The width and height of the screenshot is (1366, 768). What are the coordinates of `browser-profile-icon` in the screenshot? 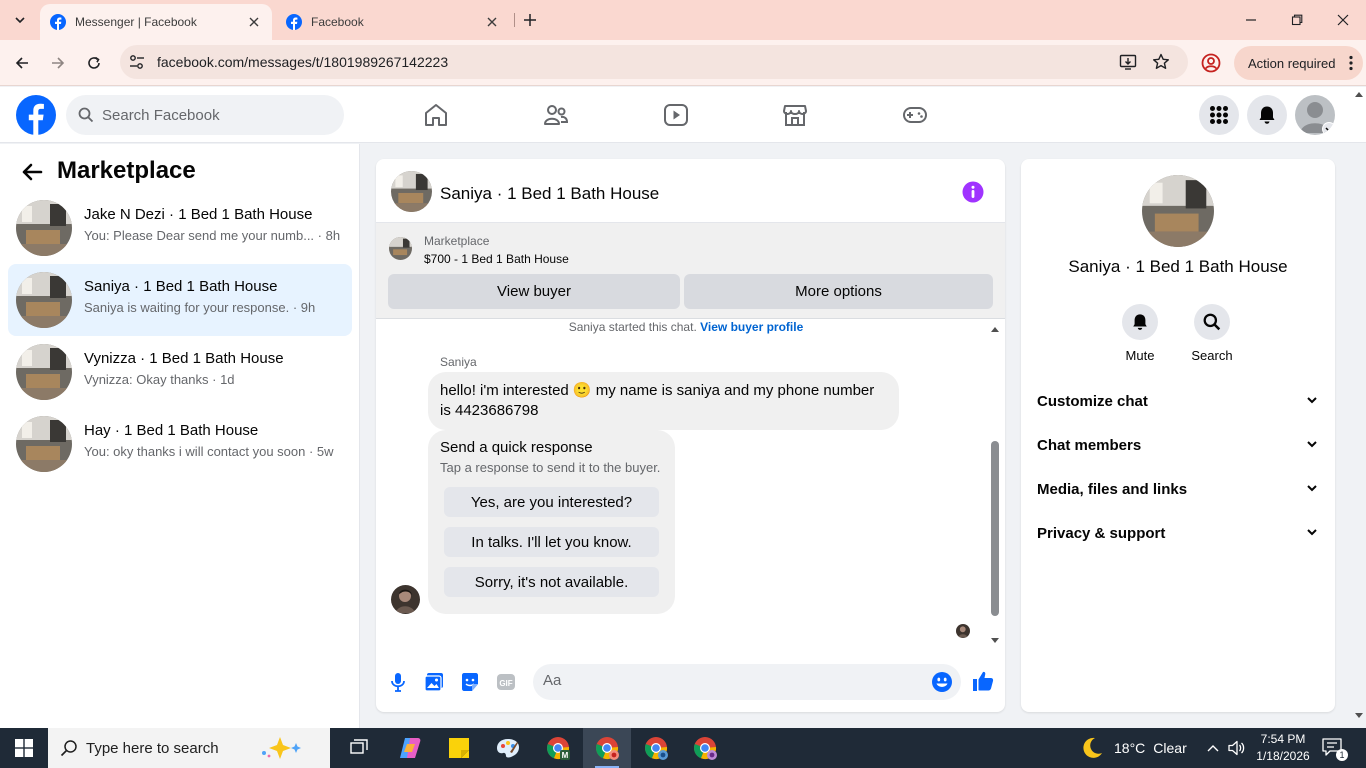 It's located at (1211, 63).